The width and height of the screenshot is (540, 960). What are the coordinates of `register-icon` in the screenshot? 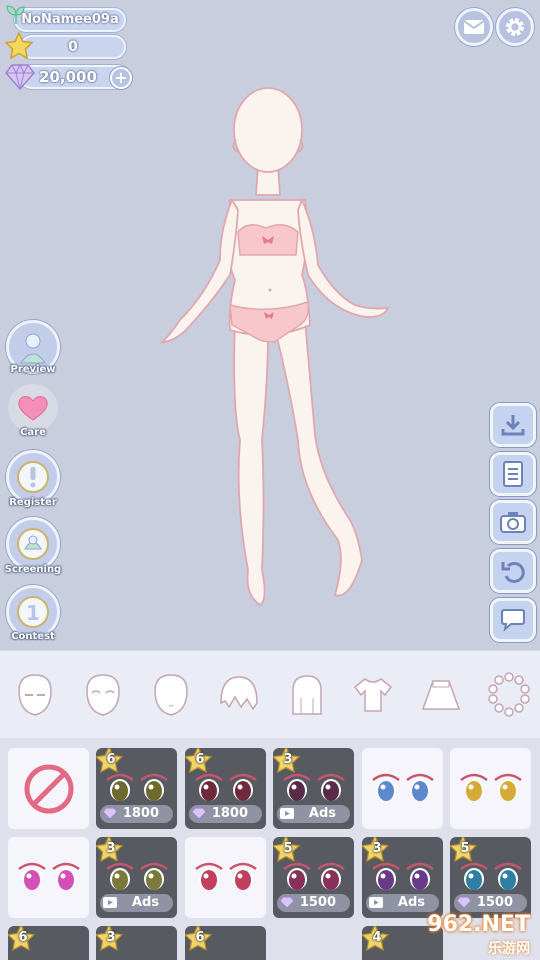 It's located at (33, 477).